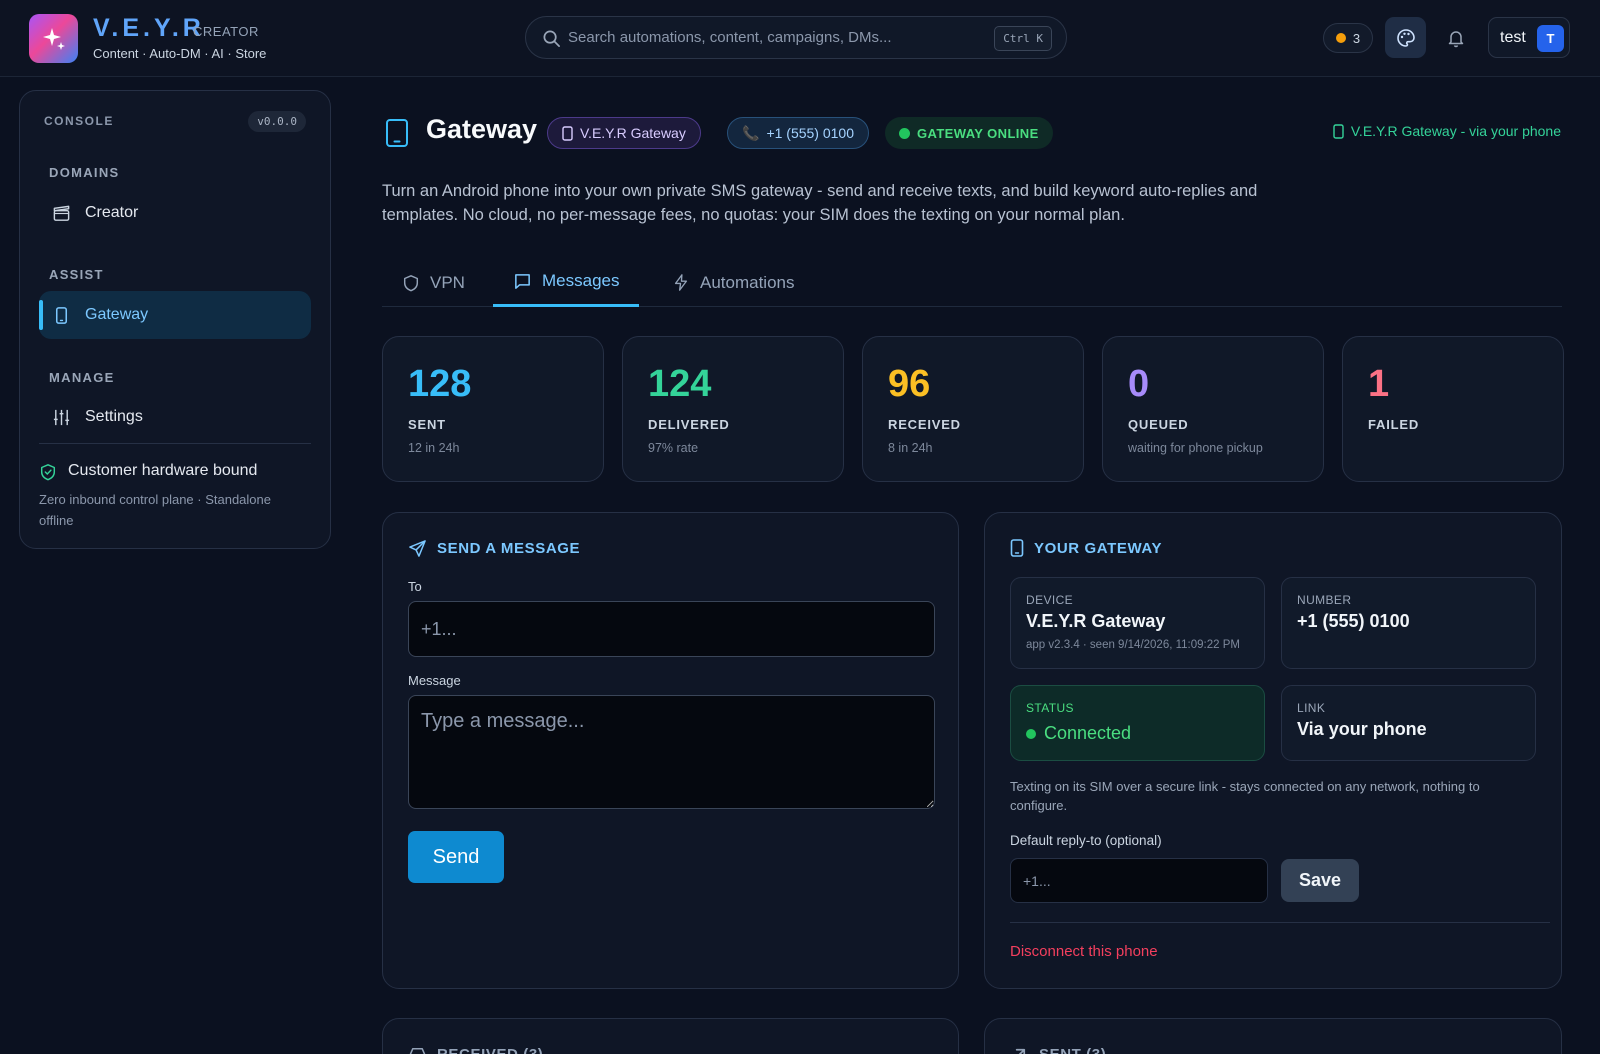 This screenshot has width=1600, height=1054. What do you see at coordinates (79, 121) in the screenshot?
I see `console-label: CONSOLE` at bounding box center [79, 121].